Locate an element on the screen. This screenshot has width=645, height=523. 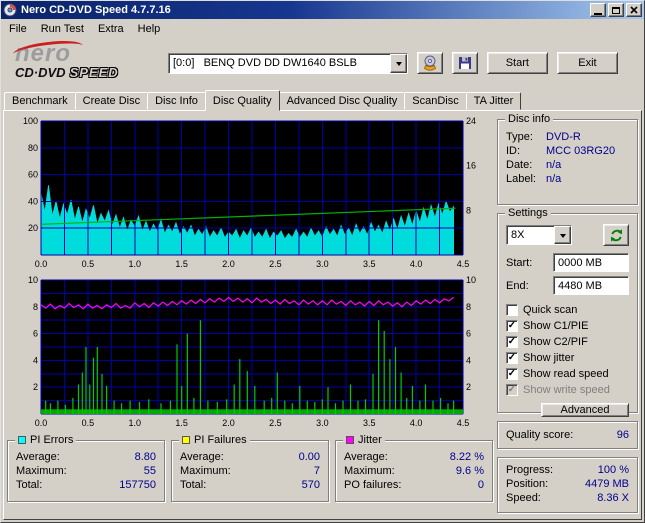
checkbox-label: Show jitter is located at coordinates (549, 357).